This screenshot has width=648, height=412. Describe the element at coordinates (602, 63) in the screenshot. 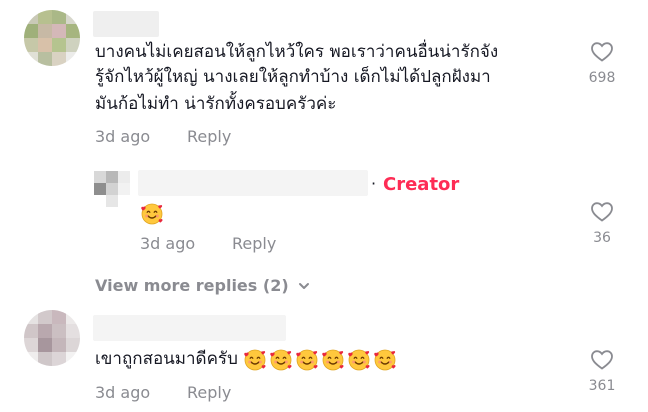

I see `like-button: 698` at that location.